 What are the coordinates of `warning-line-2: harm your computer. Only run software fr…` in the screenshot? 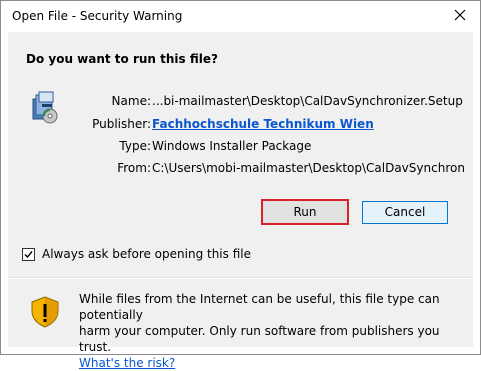 It's located at (259, 339).